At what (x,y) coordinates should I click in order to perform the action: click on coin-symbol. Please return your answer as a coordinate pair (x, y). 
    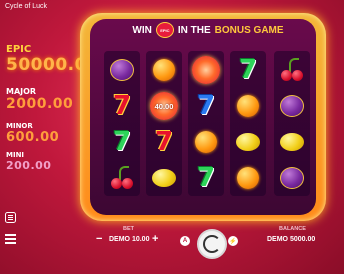
    Looking at the image, I should click on (206, 70).